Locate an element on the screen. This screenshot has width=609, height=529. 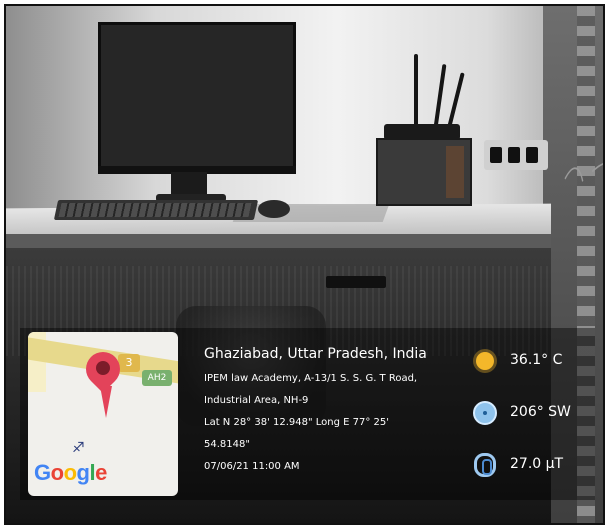
desk-edge is located at coordinates (278, 241).